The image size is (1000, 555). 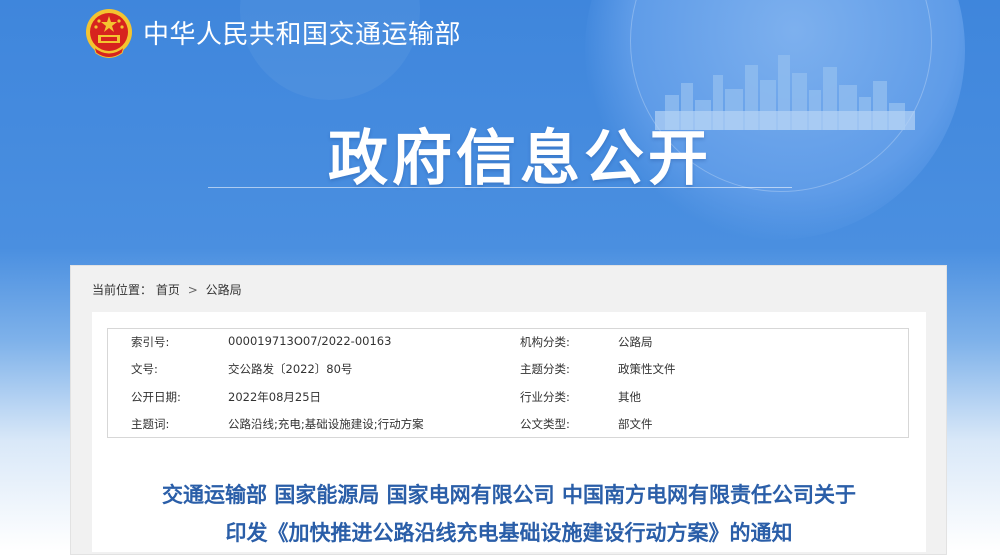 I want to click on meta-label-doc-number: 文号:, so click(x=144, y=369).